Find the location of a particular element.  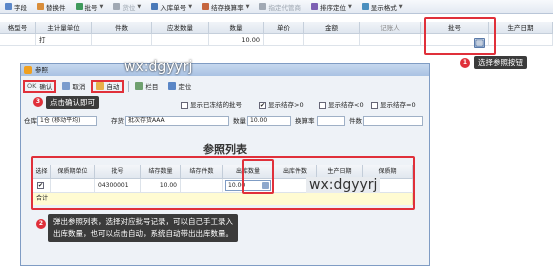

toolbar-item-label: 入库单号 is located at coordinates (173, 7).